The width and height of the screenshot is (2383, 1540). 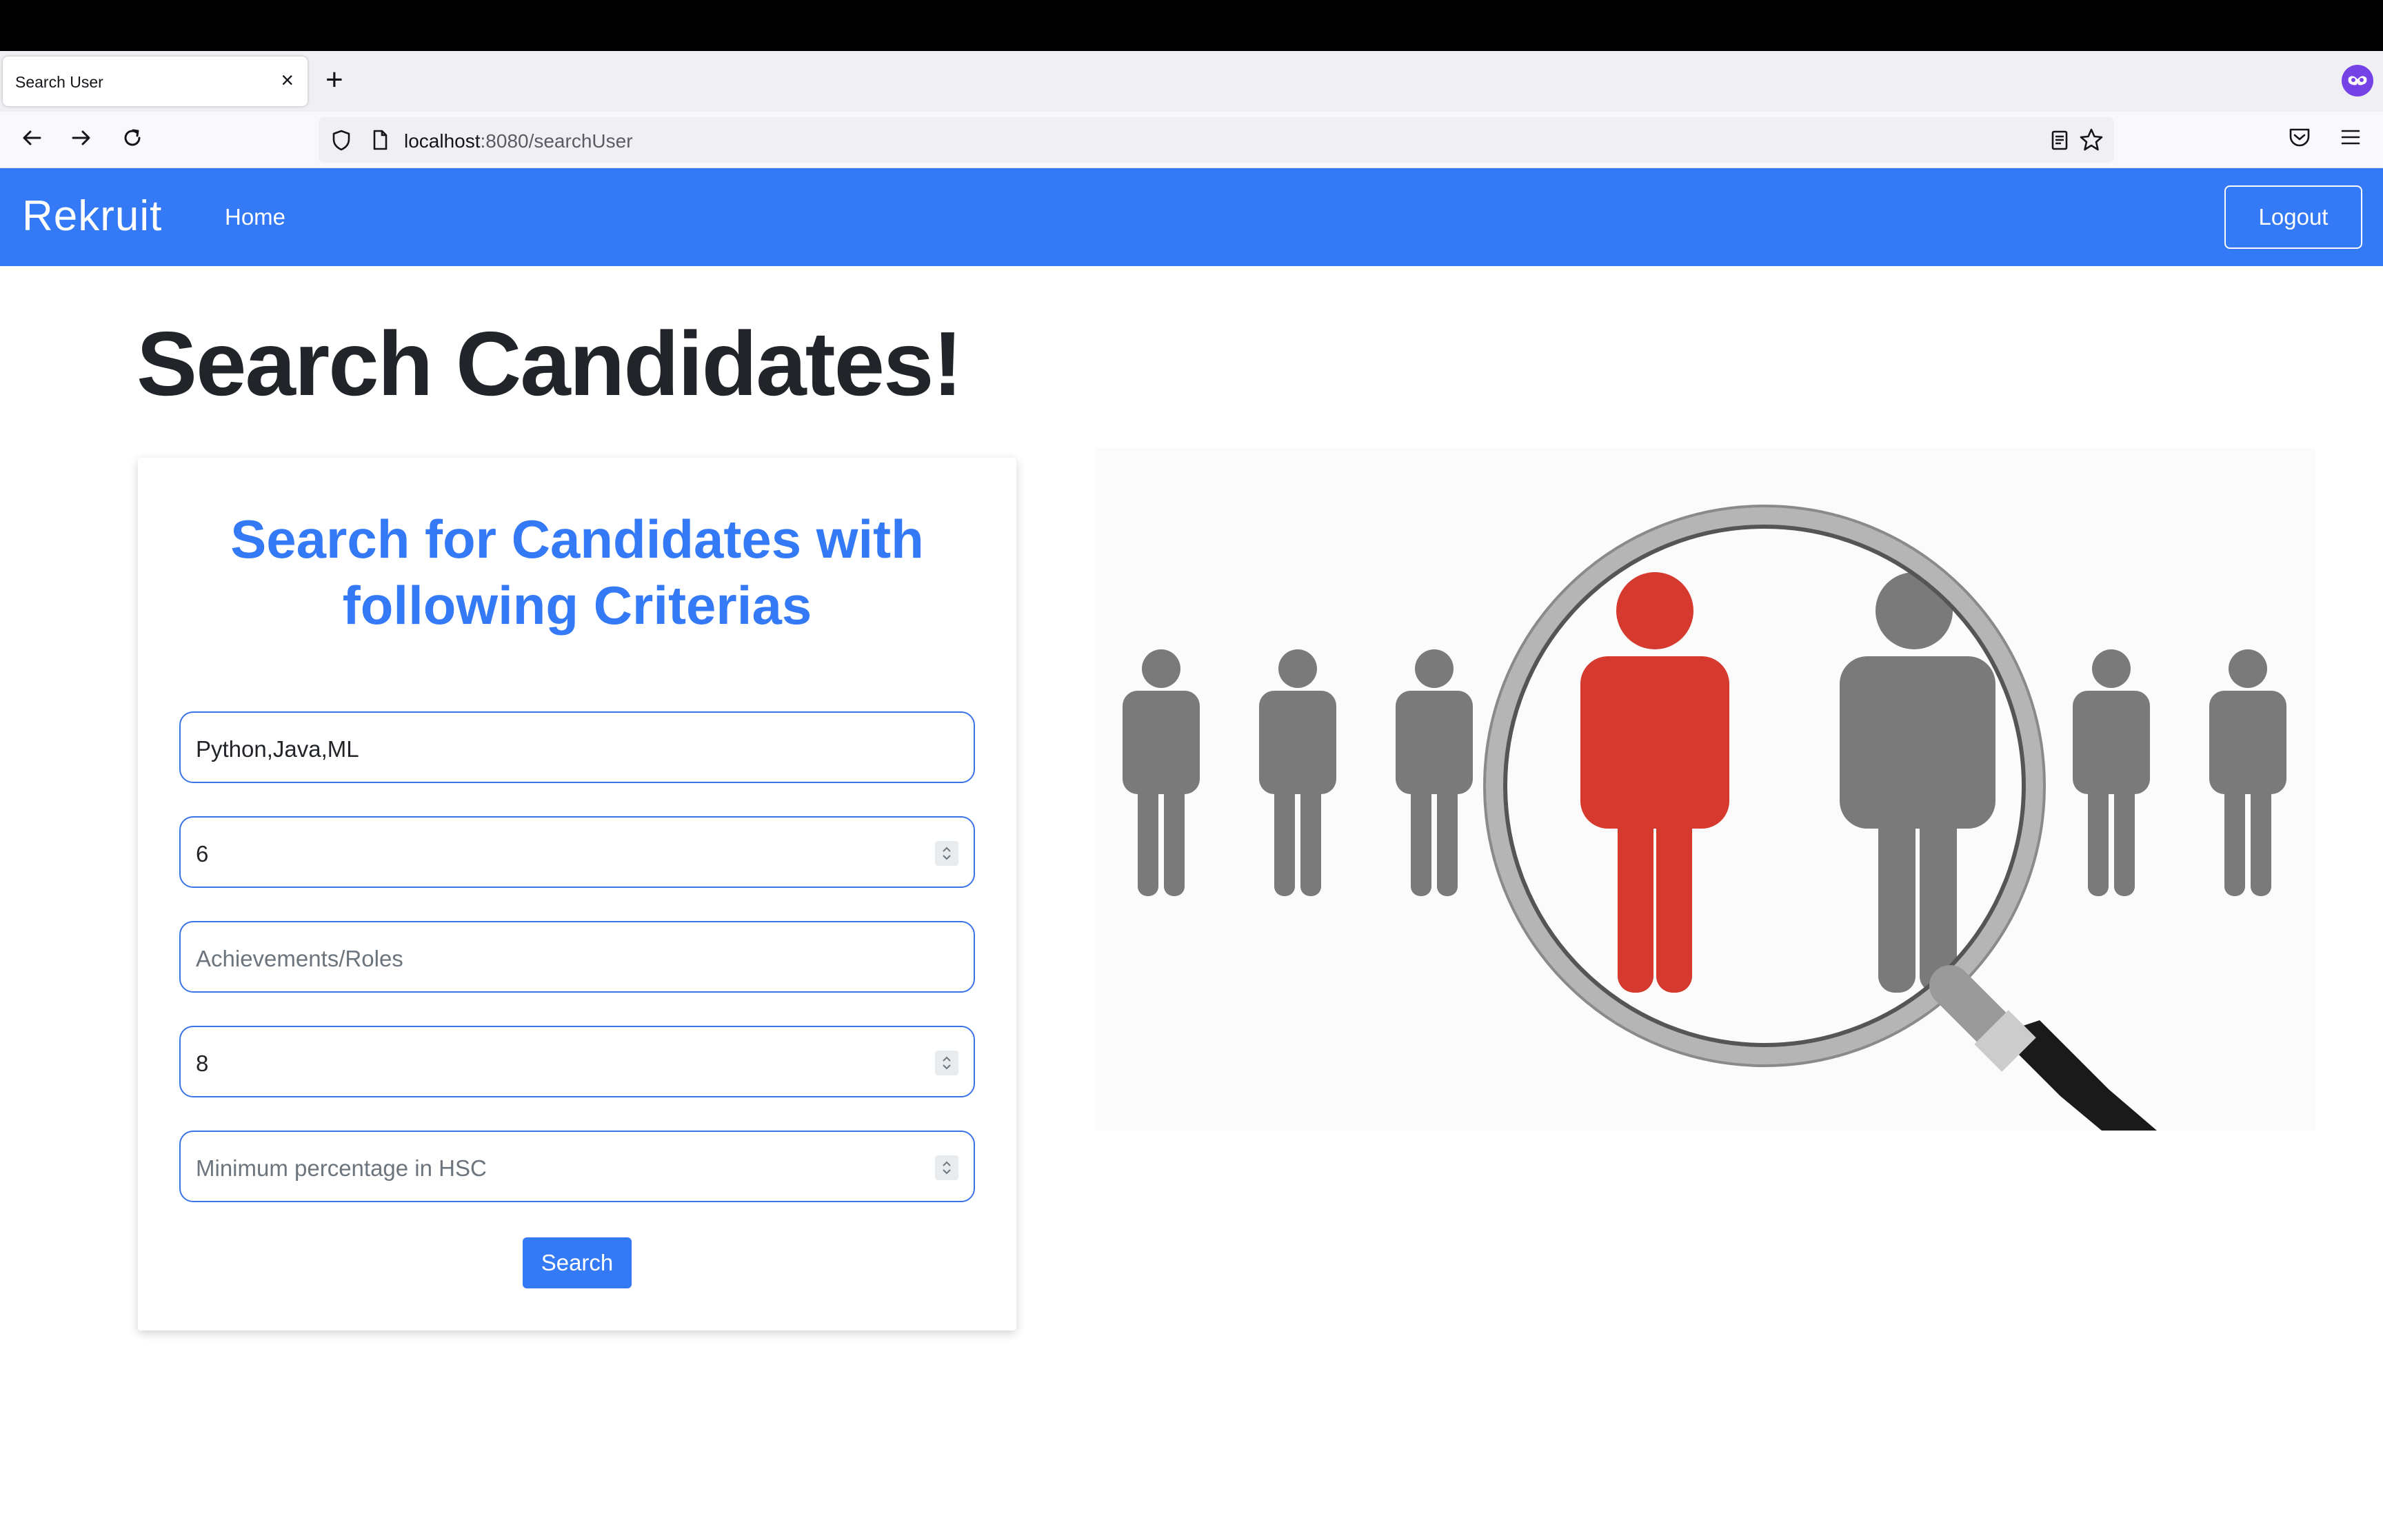 What do you see at coordinates (83, 139) in the screenshot?
I see `forward-arrow-icon` at bounding box center [83, 139].